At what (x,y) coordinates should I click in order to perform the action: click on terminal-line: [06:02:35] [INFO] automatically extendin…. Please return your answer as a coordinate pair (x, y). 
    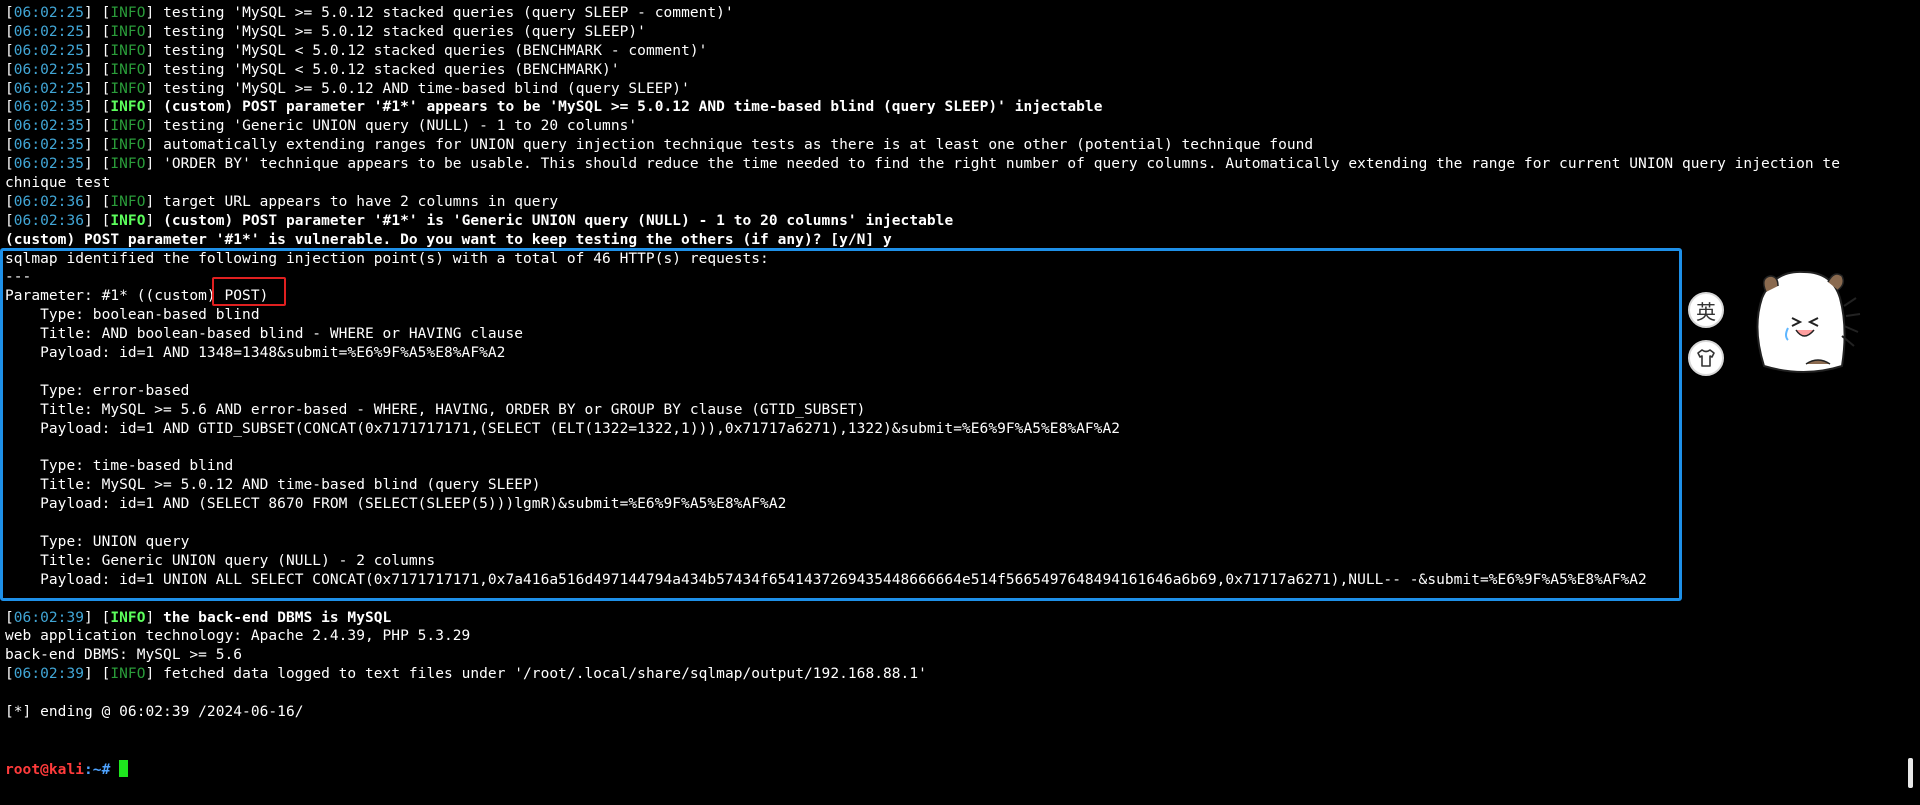
    Looking at the image, I should click on (659, 145).